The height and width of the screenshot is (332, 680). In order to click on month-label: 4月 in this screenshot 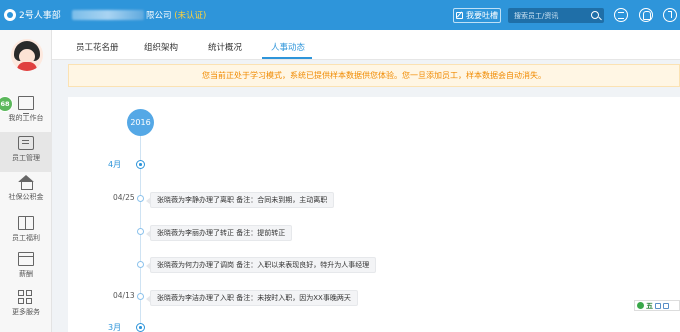, I will do `click(115, 164)`.